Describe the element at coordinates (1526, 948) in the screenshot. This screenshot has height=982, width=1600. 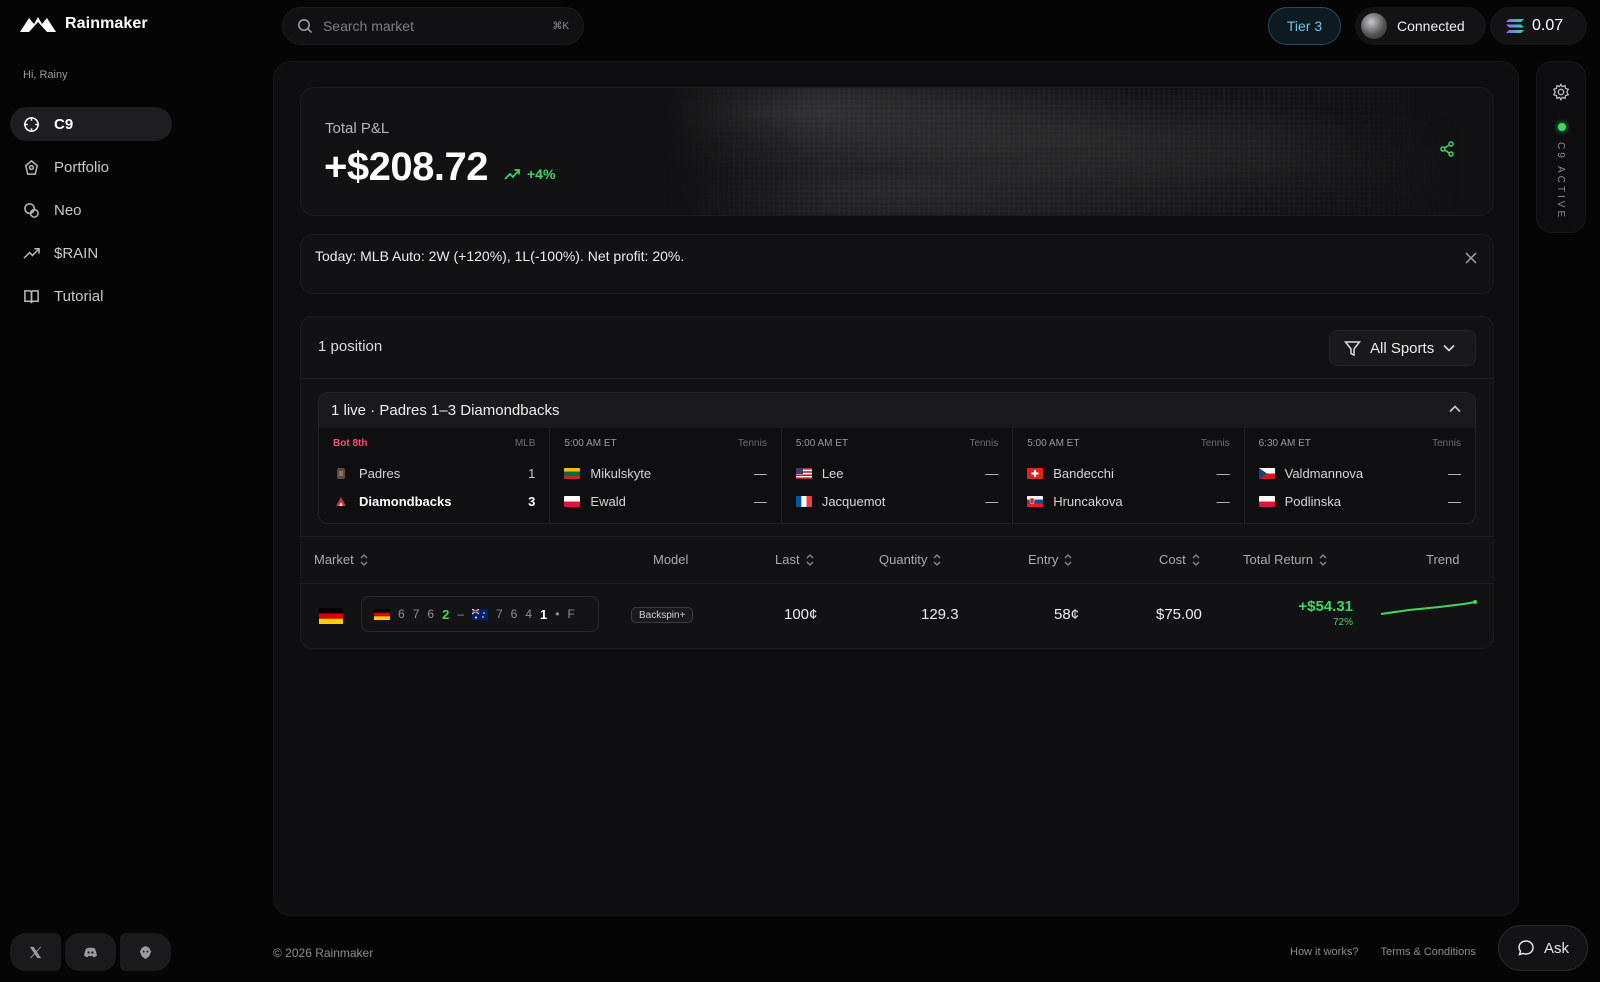
I see `chat-icon` at that location.